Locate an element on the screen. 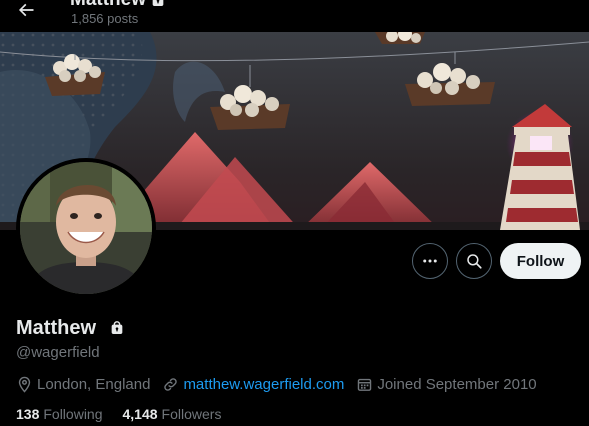 The width and height of the screenshot is (589, 426). followers-link: 4,148 Followers is located at coordinates (172, 414).